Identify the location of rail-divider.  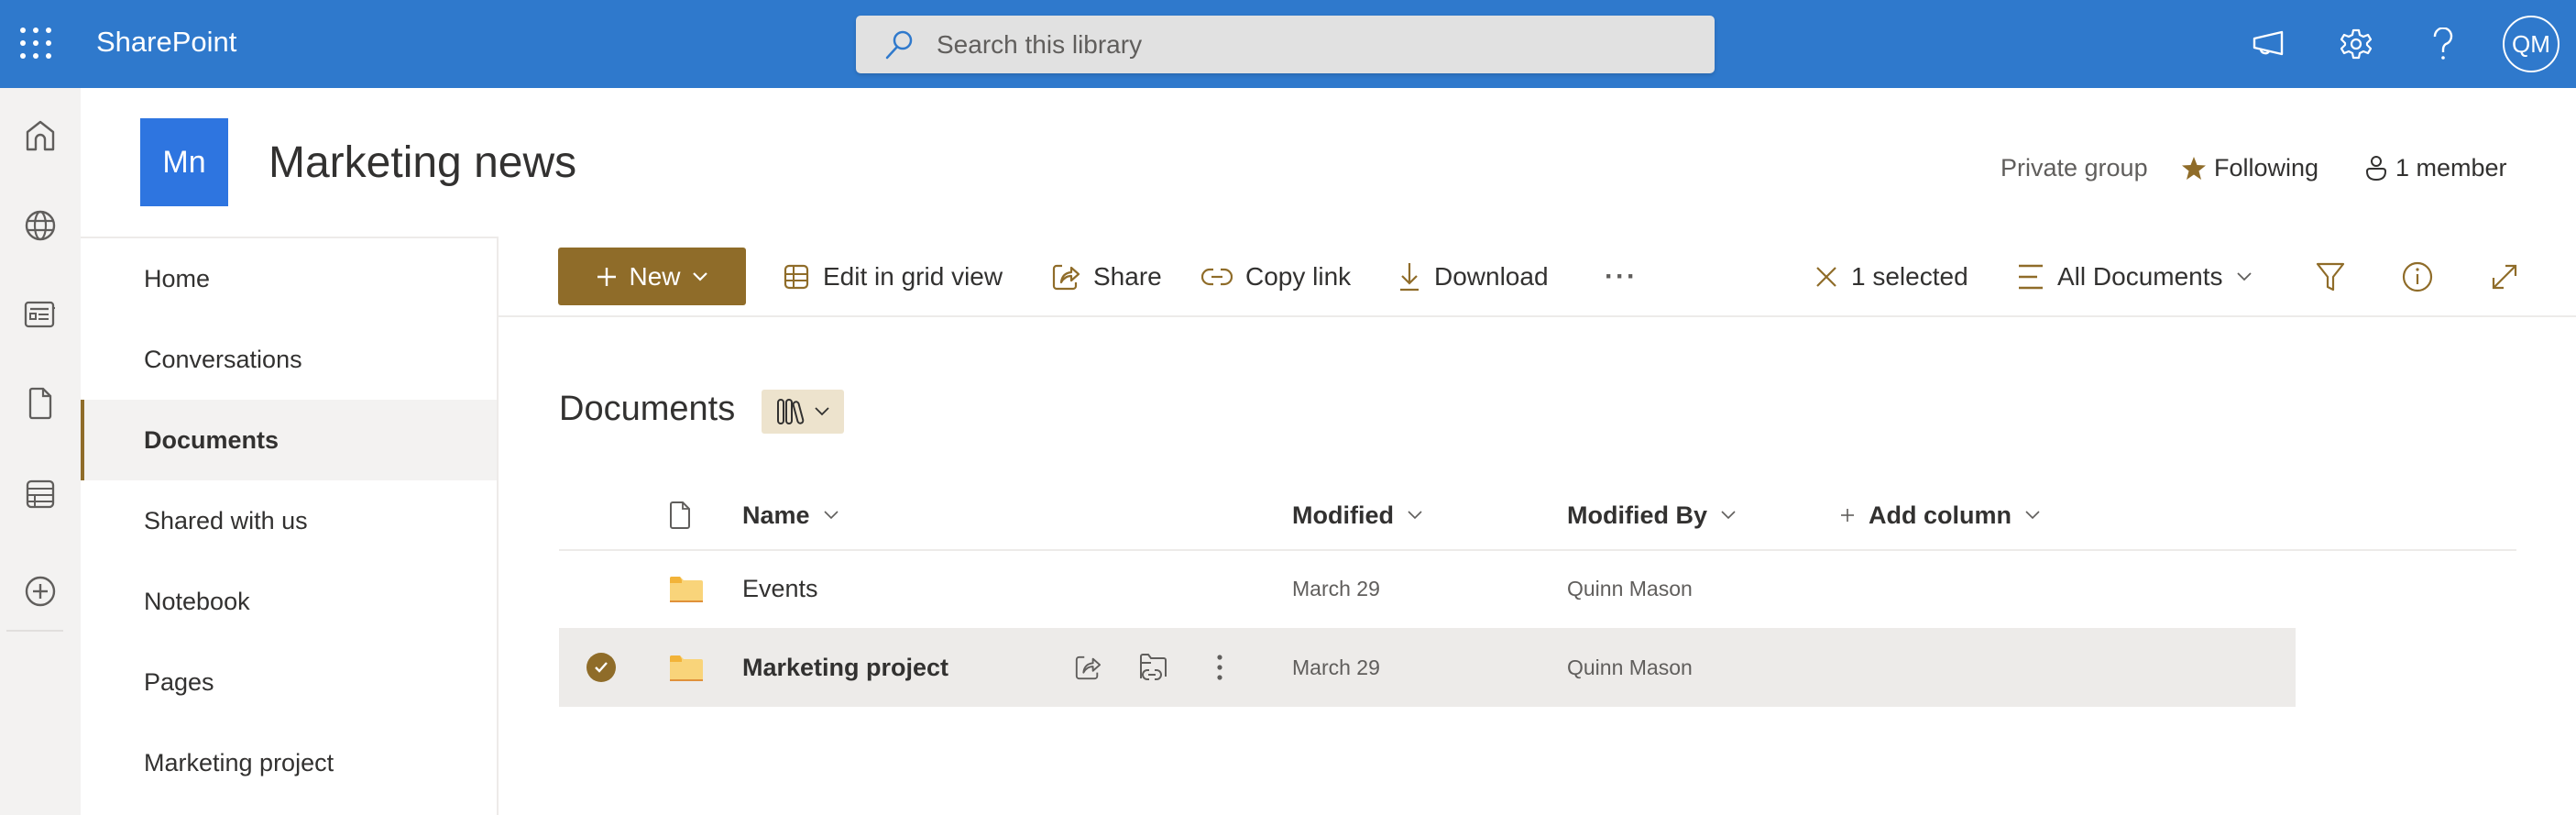
(34, 631).